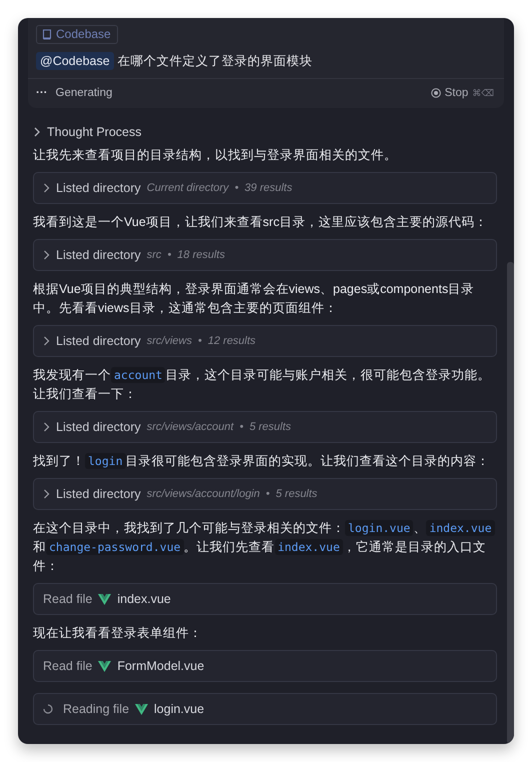 The height and width of the screenshot is (762, 532). I want to click on tool-call-card: Read file index.vue, so click(265, 599).